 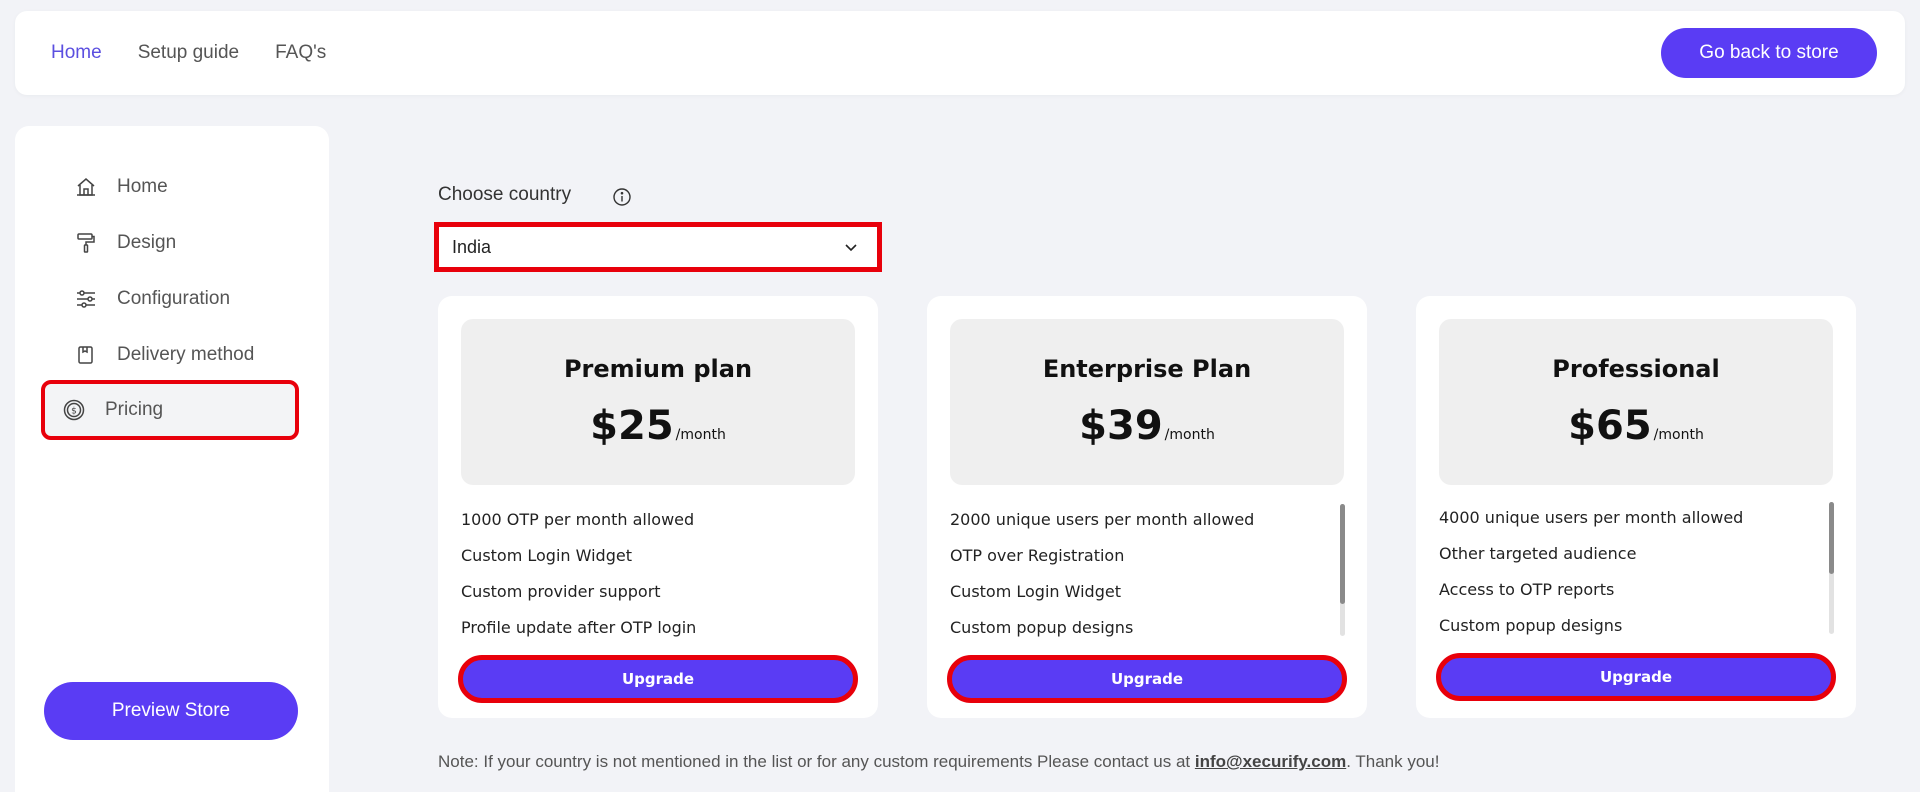 I want to click on paint-roller-icon, so click(x=86, y=243).